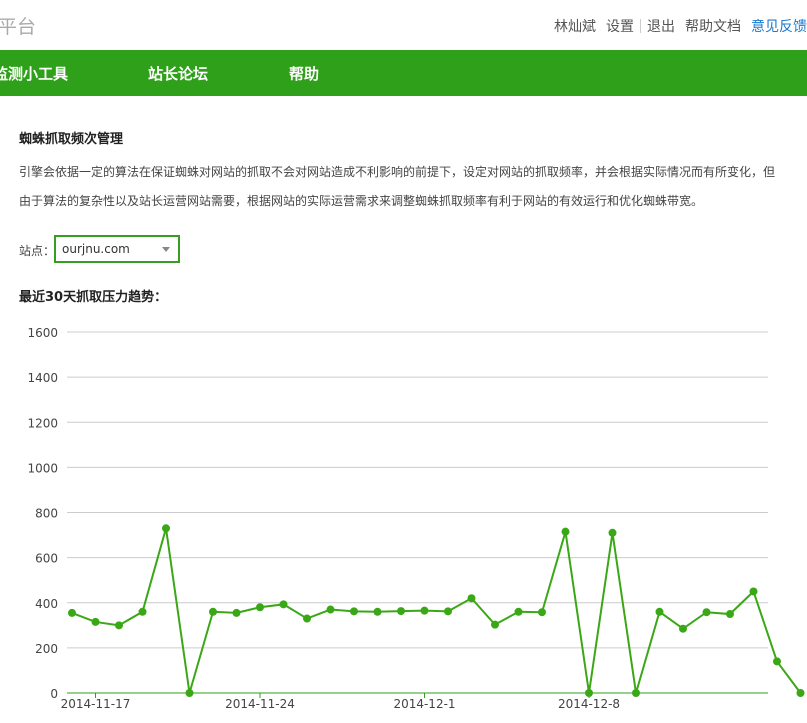 The width and height of the screenshot is (807, 723). Describe the element at coordinates (42, 378) in the screenshot. I see `y-tick-label: 1400` at that location.